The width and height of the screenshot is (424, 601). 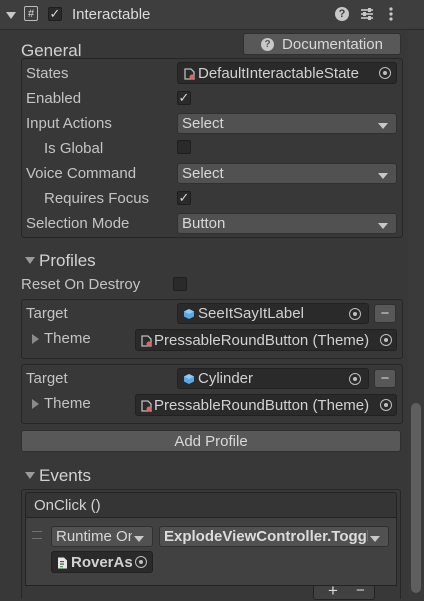 I want to click on requires-focus-label: Requires Focus, so click(x=97, y=198).